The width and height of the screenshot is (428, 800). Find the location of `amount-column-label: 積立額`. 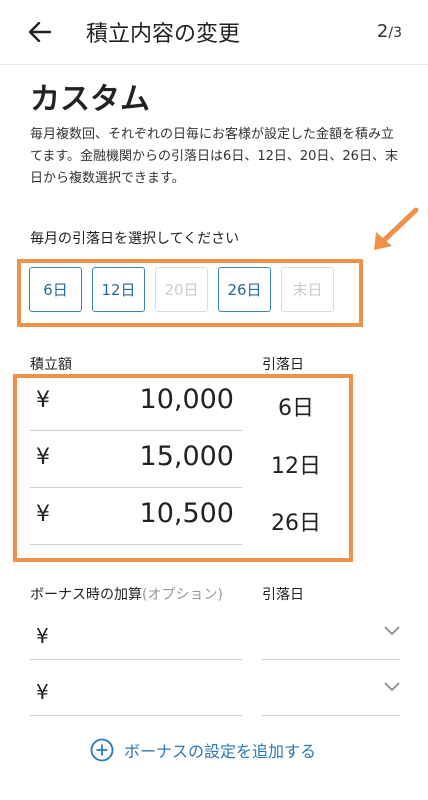

amount-column-label: 積立額 is located at coordinates (51, 365).